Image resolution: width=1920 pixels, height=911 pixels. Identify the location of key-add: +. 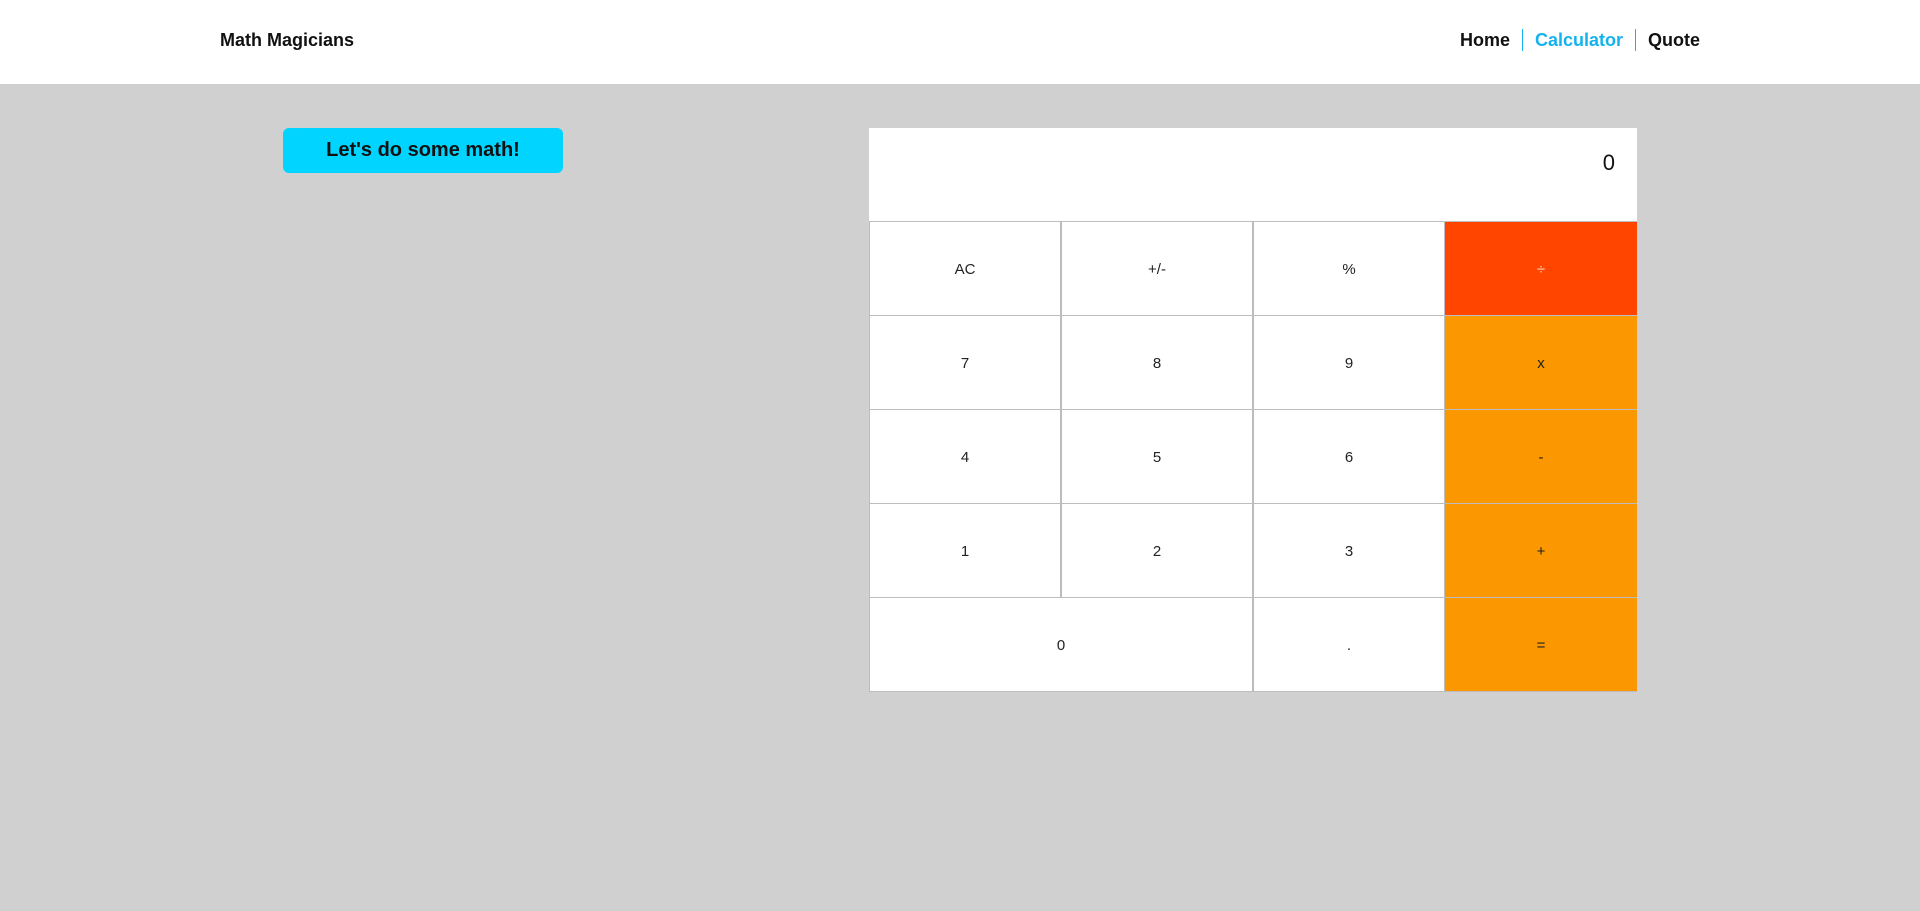
(1541, 551).